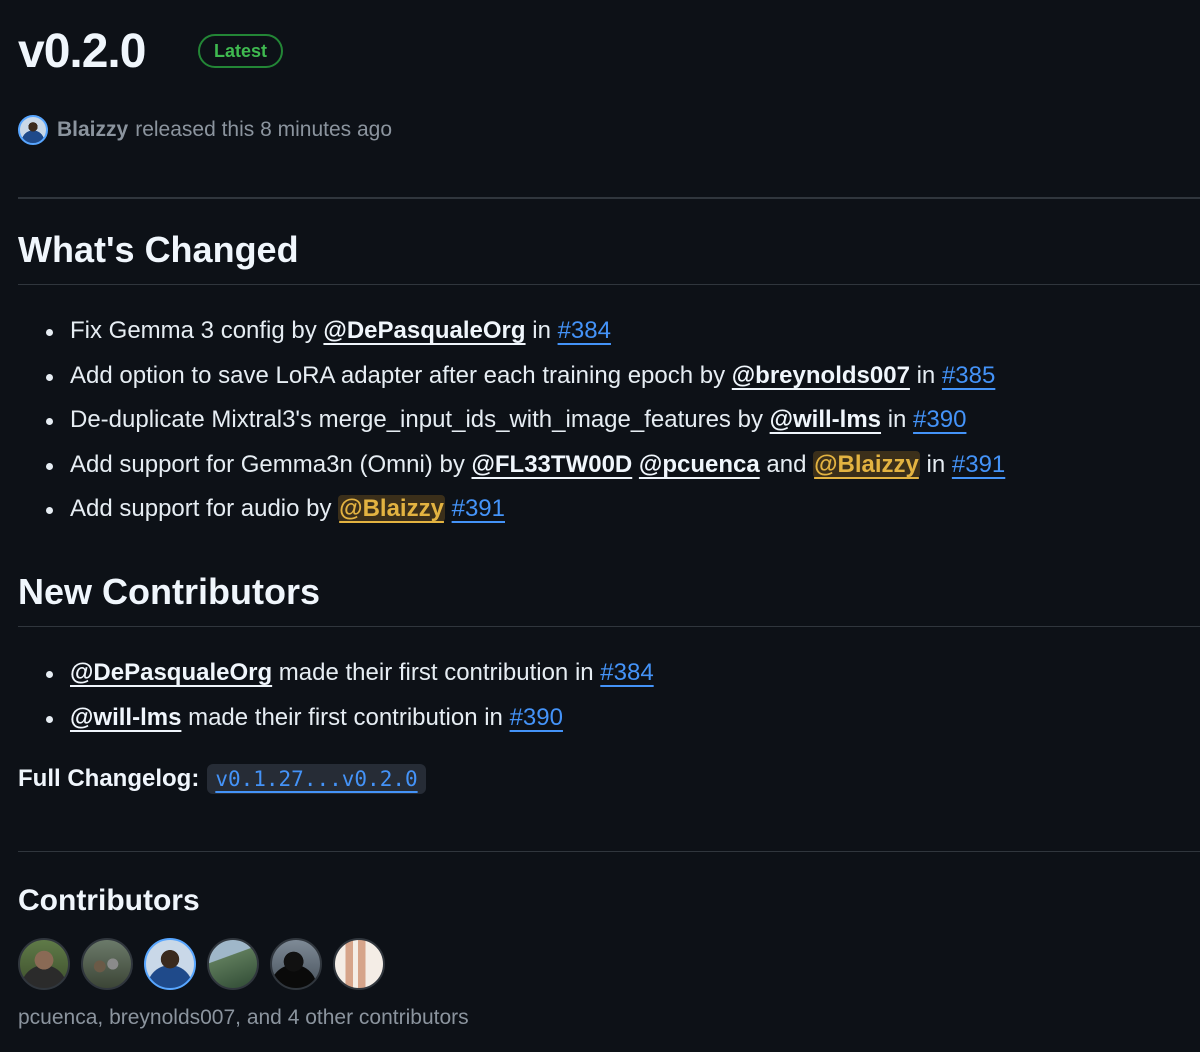  What do you see at coordinates (525, 509) in the screenshot?
I see `list-item: Add support for audio by @Blaizzy #391` at bounding box center [525, 509].